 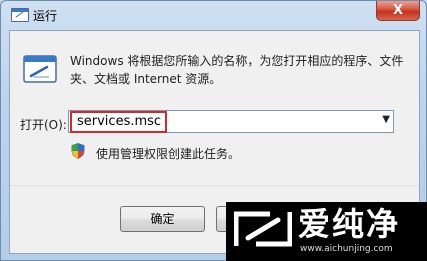 I want to click on divider, so click(x=214, y=185).